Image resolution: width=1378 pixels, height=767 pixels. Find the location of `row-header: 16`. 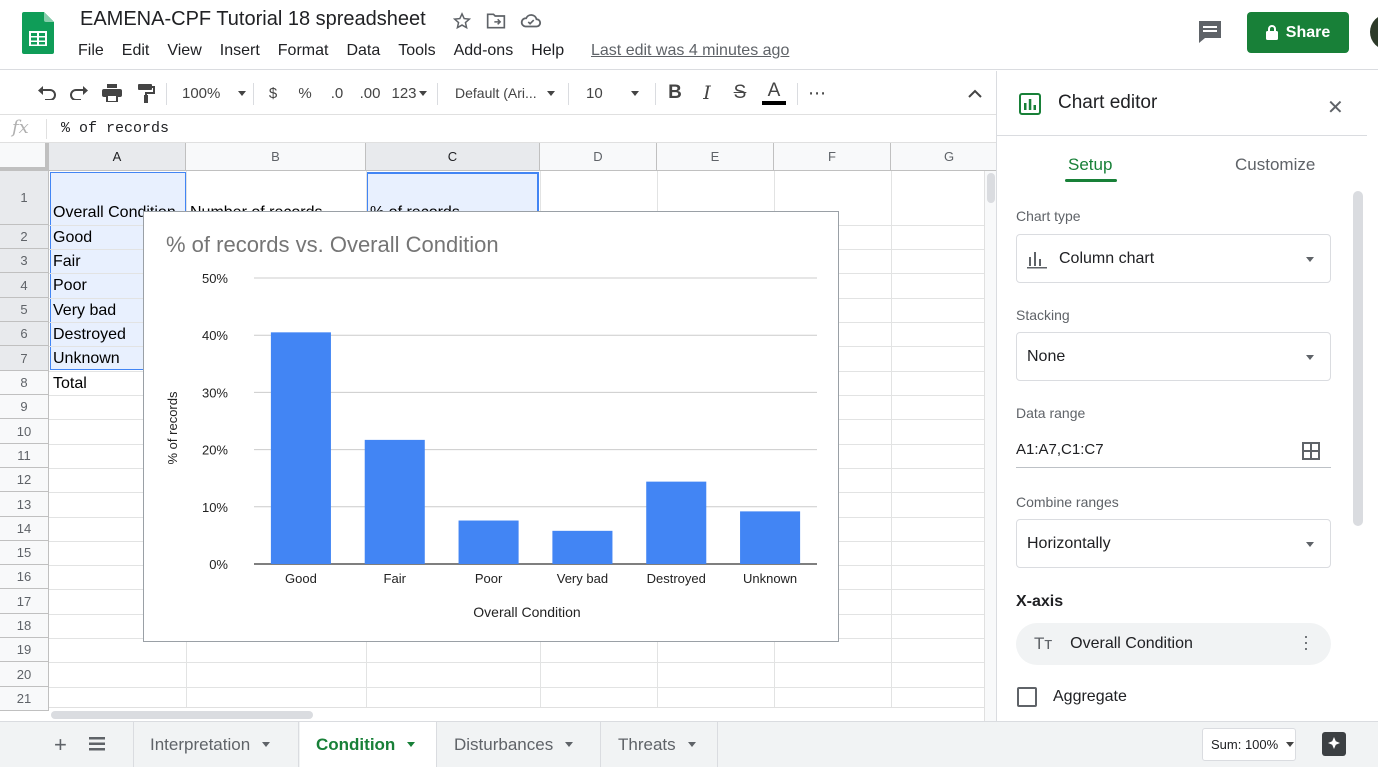

row-header: 16 is located at coordinates (24, 577).